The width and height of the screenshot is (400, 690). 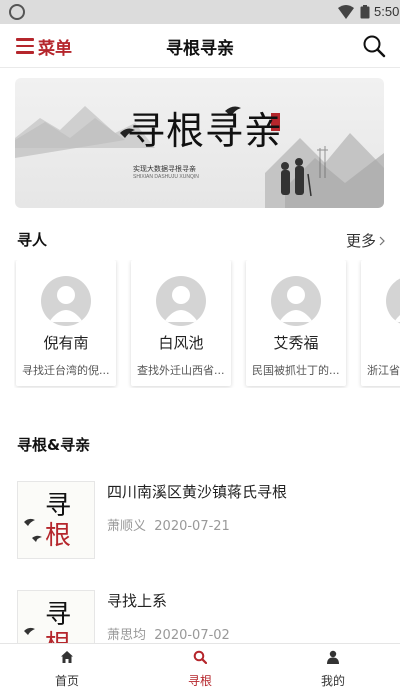 I want to click on article-author: 萧顺义, so click(x=127, y=526).